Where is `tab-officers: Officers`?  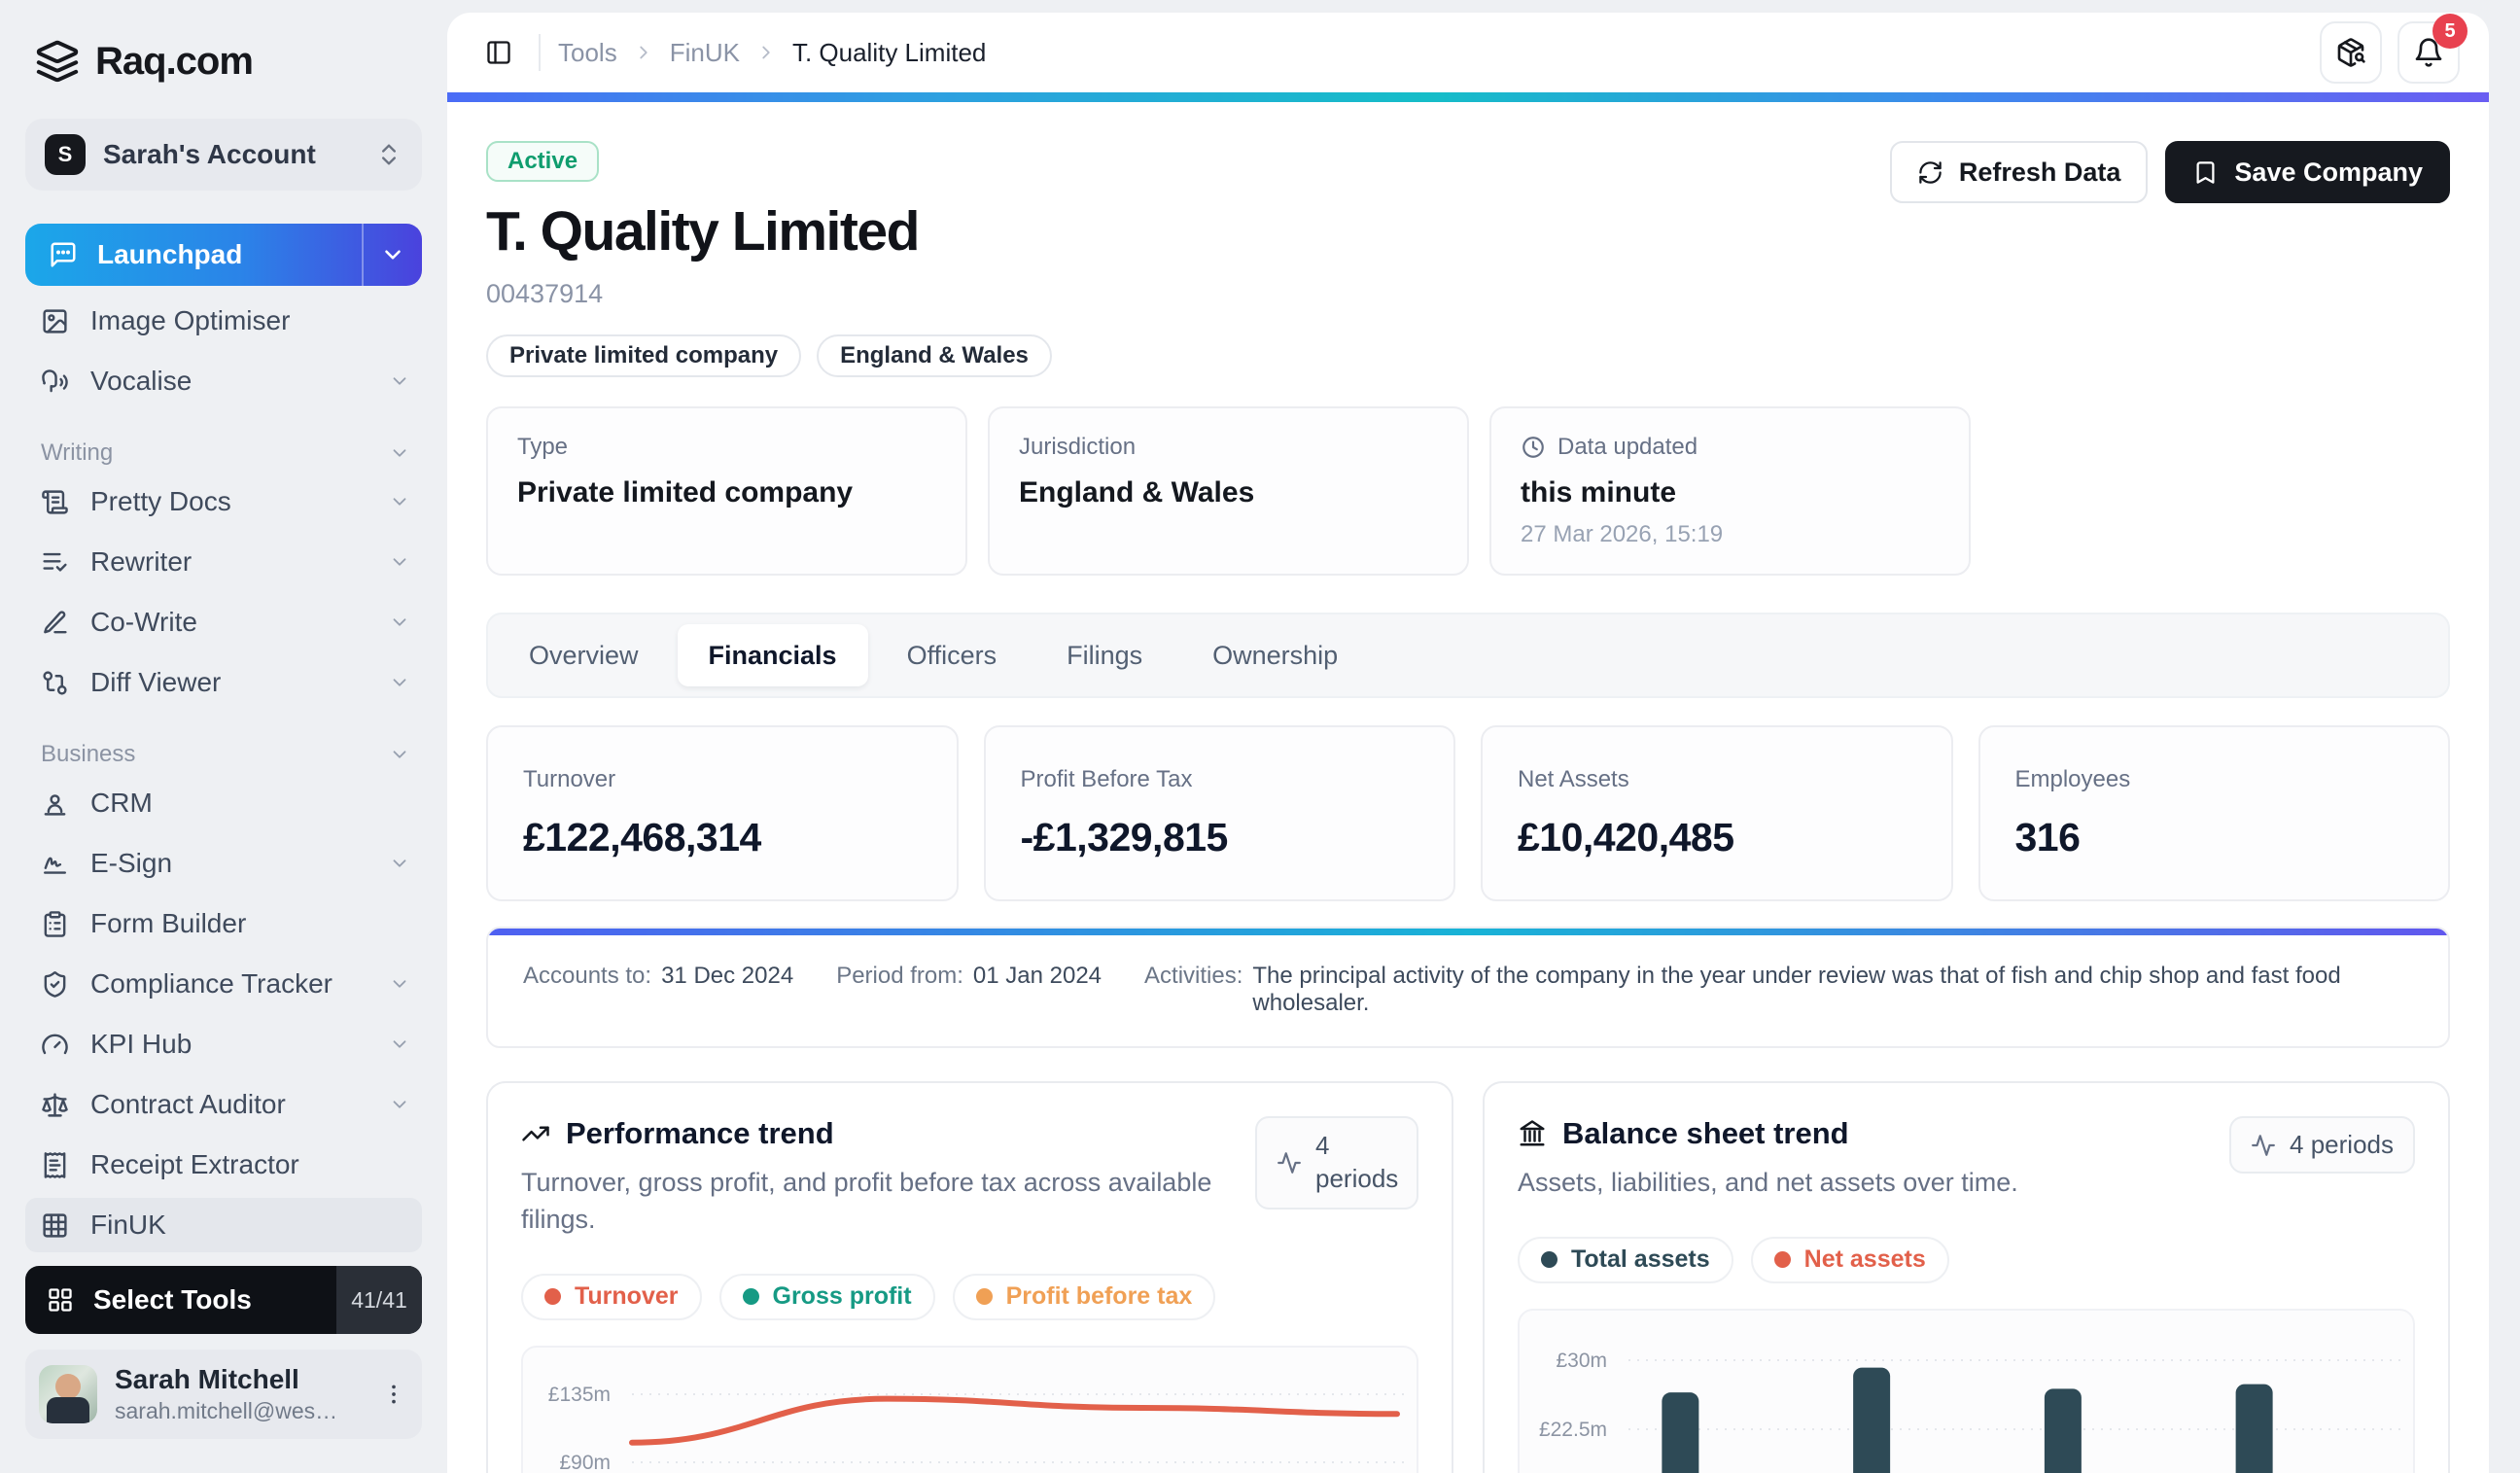
tab-officers: Officers is located at coordinates (952, 655).